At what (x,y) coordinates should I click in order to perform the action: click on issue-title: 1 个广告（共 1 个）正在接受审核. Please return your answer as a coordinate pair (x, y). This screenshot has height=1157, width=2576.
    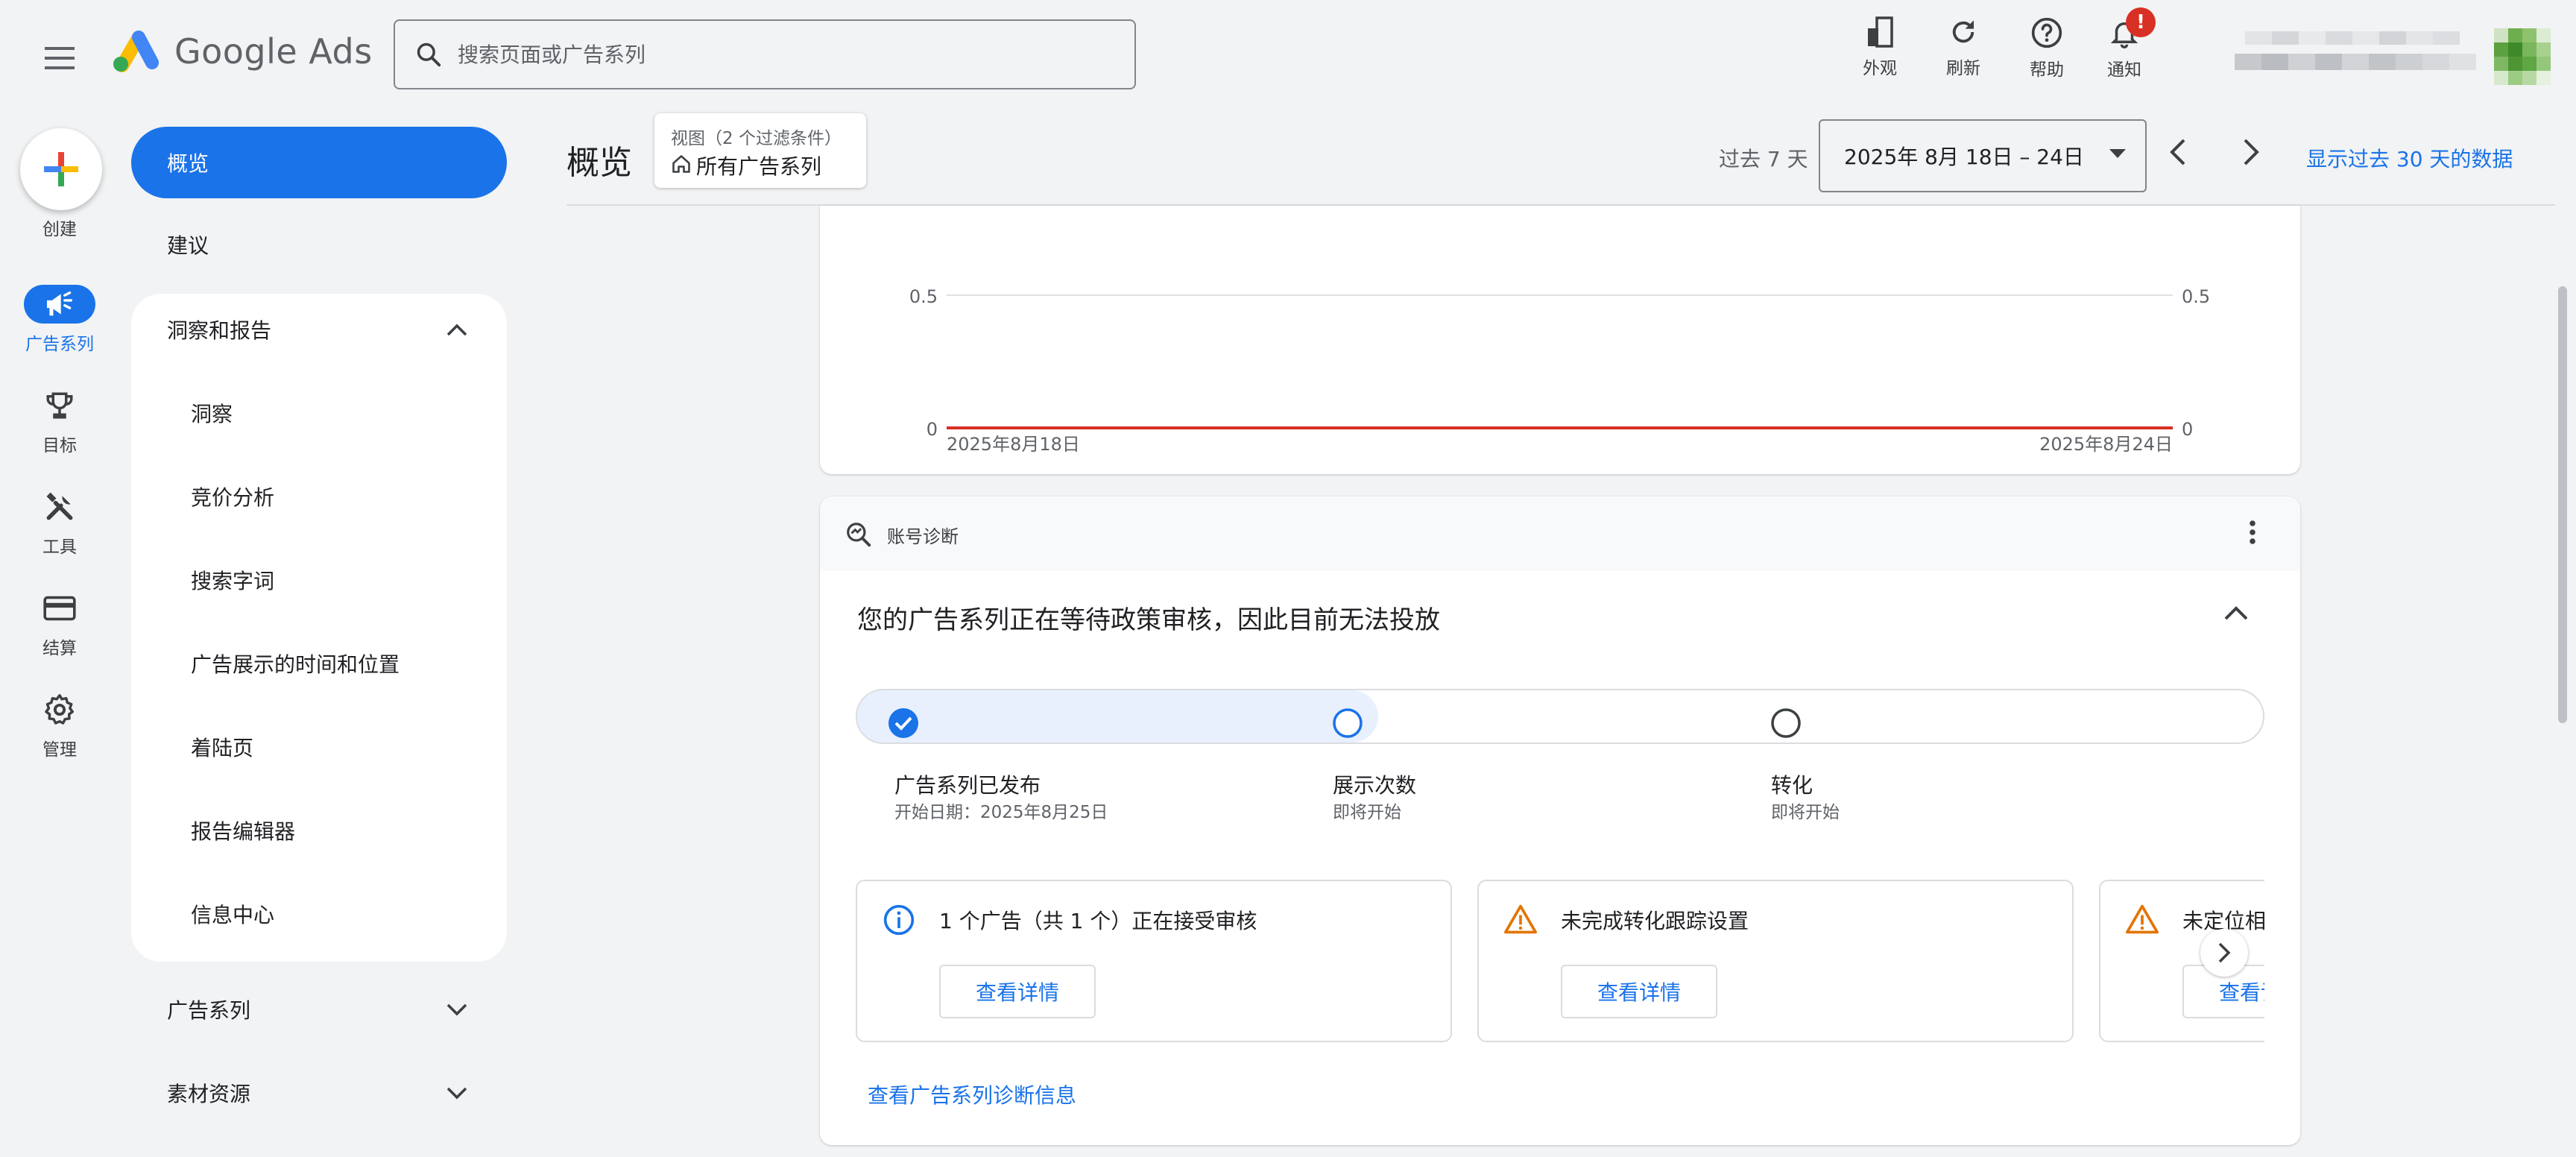
    Looking at the image, I should click on (1098, 921).